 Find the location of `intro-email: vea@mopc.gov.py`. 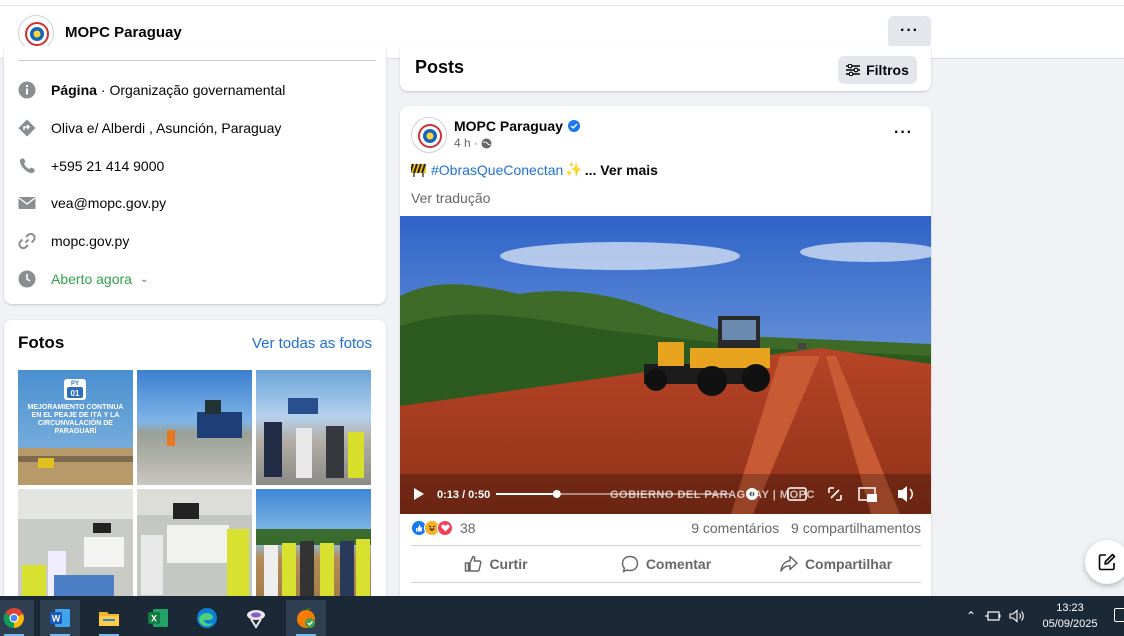

intro-email: vea@mopc.gov.py is located at coordinates (92, 203).